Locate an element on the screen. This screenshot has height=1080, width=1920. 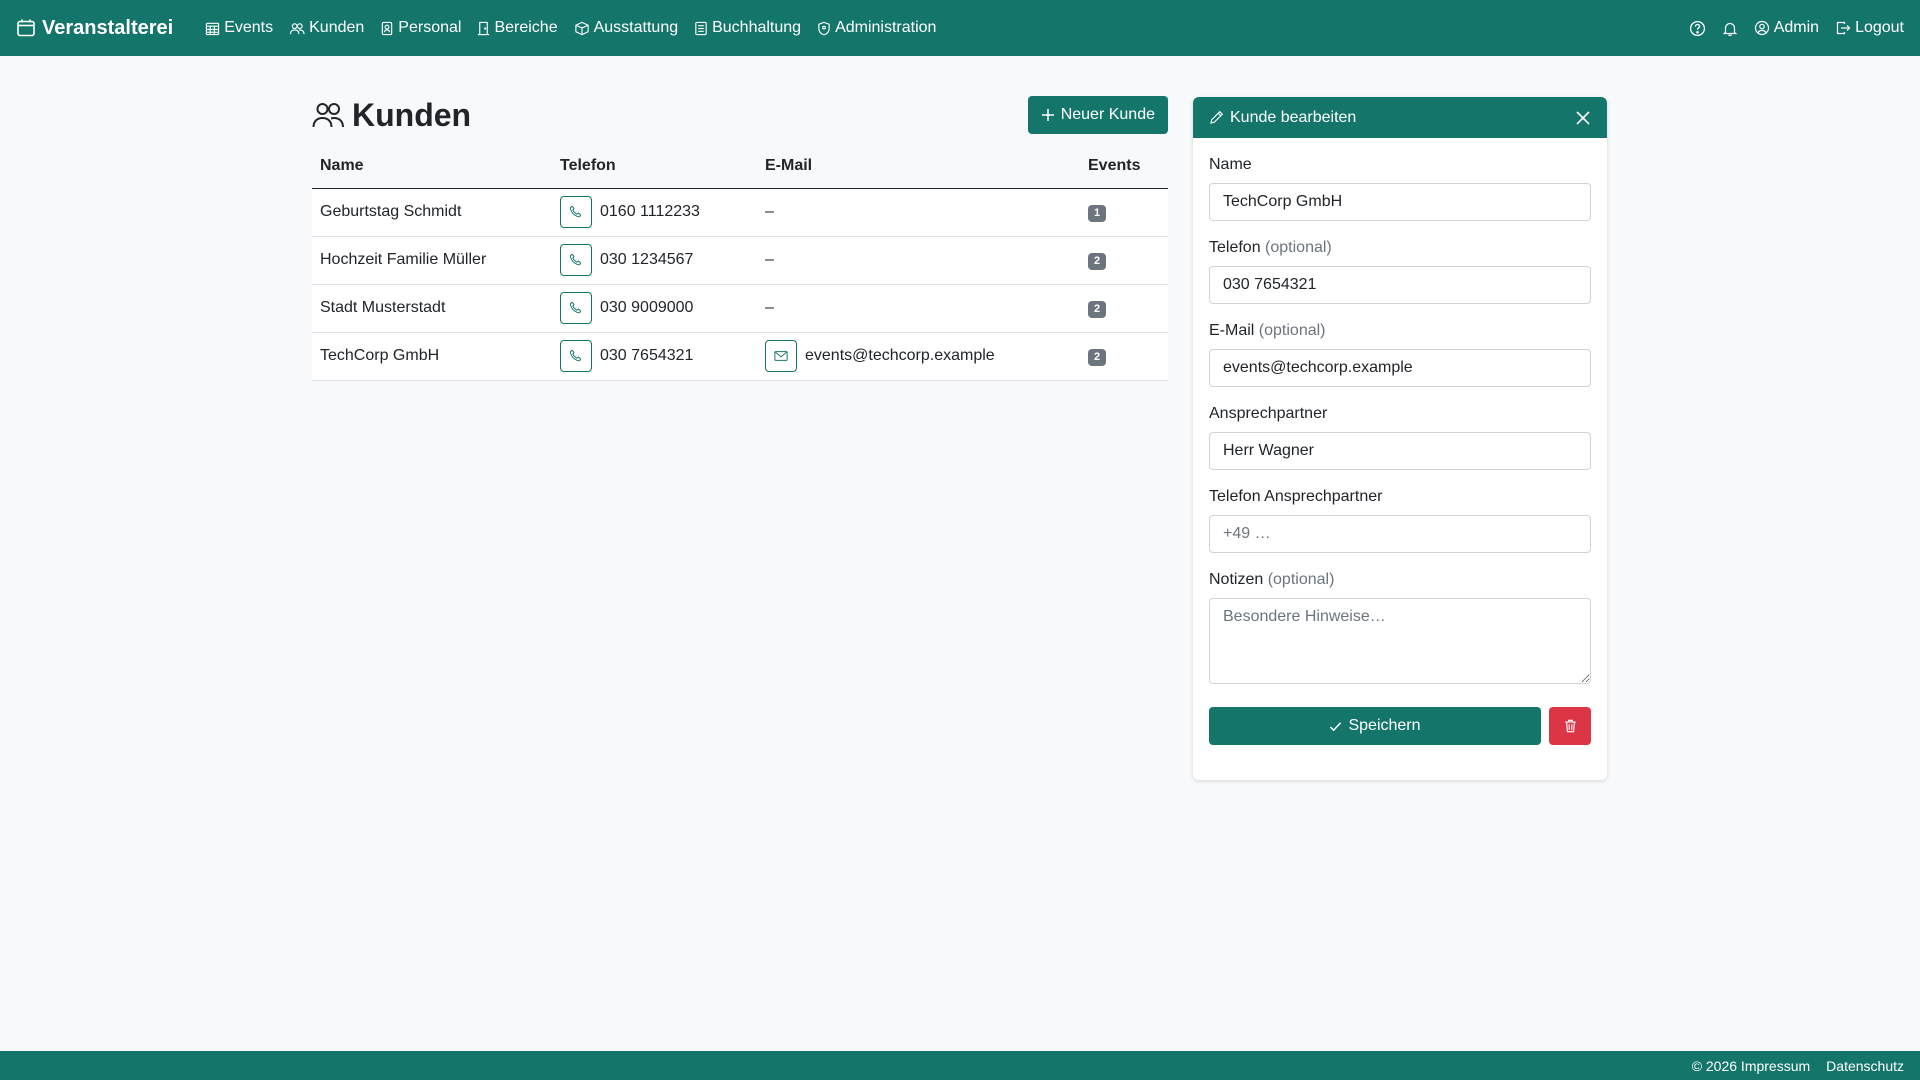
notes-textarea is located at coordinates (1400, 641).